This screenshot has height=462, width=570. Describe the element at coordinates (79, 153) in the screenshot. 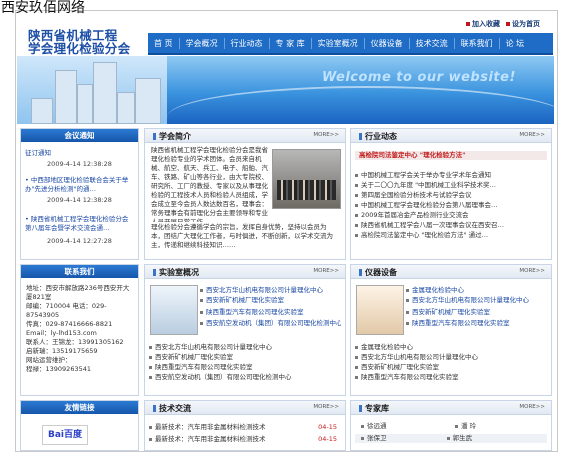

I see `notice-item: 征订通知` at that location.